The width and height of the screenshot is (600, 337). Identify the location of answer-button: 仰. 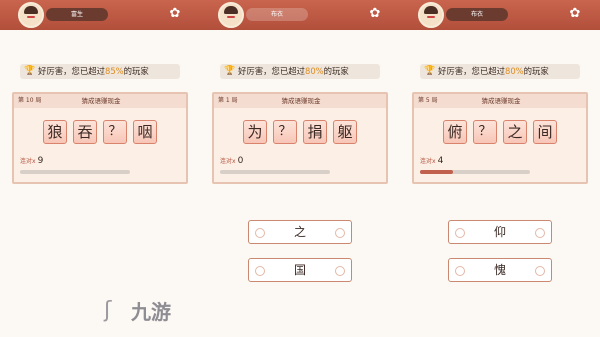
(500, 232).